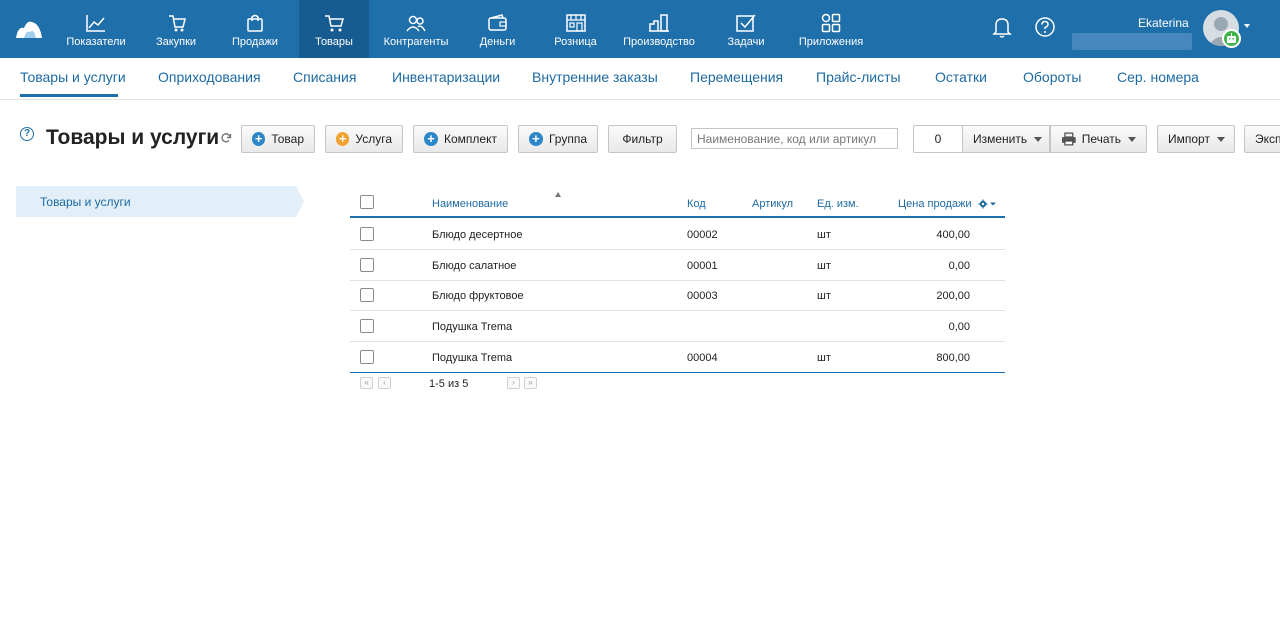  What do you see at coordinates (364, 139) in the screenshot?
I see `add-service-button: + Услуга` at bounding box center [364, 139].